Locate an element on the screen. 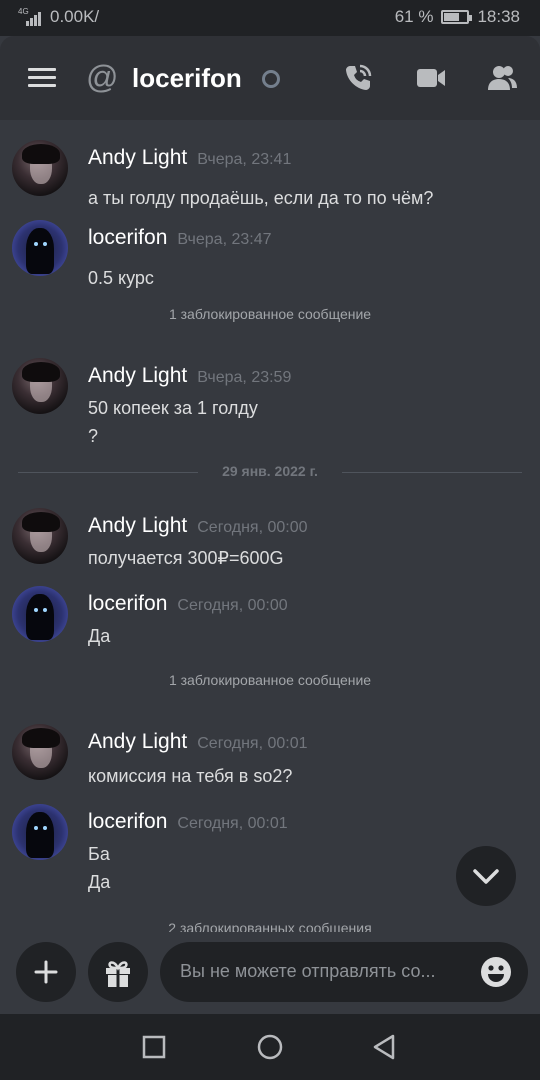 The width and height of the screenshot is (540, 1080). recent-apps-icon is located at coordinates (154, 1047).